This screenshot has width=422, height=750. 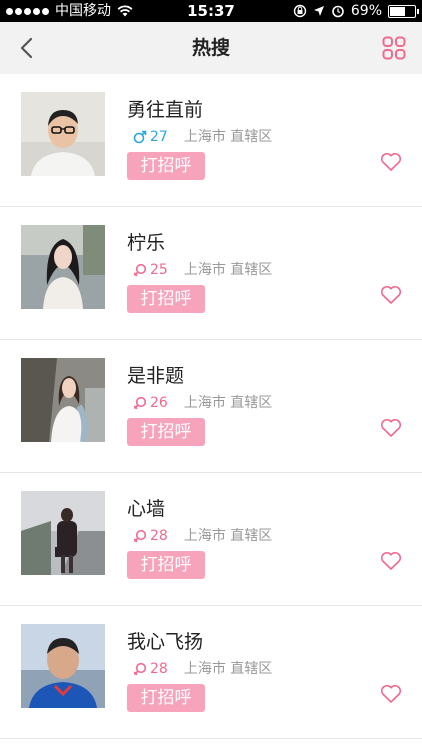 I want to click on user-age: 25, so click(x=159, y=270).